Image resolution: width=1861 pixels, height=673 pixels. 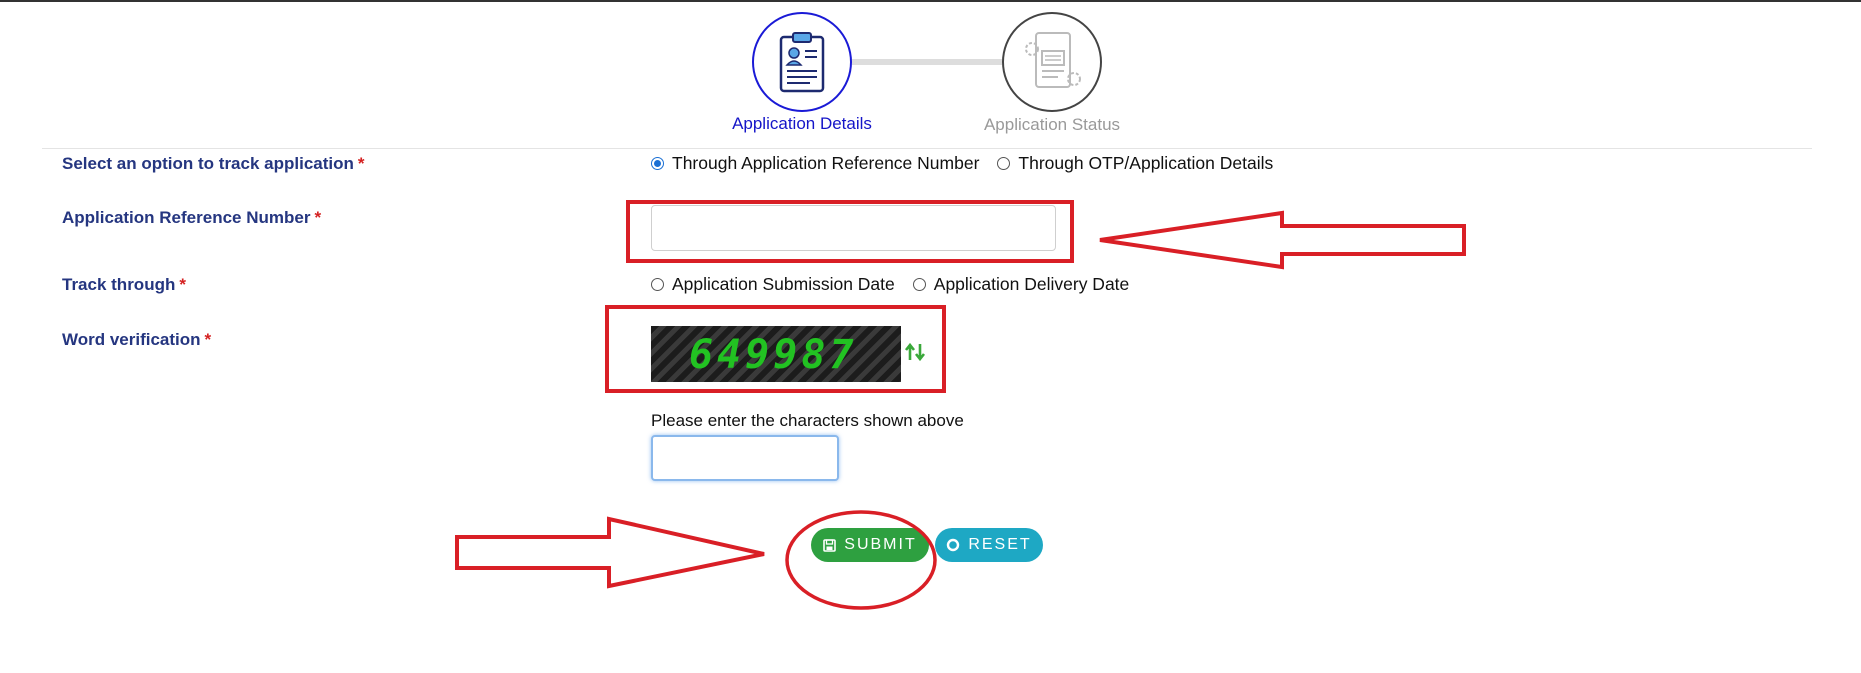 I want to click on radio-label-otp-details: Through OTP/Application Details, so click(x=1145, y=163).